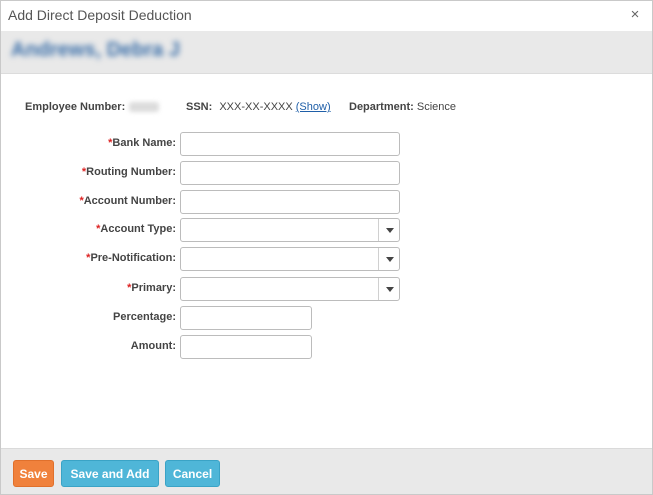 The height and width of the screenshot is (495, 653). What do you see at coordinates (199, 107) in the screenshot?
I see `ssn-label: SSN:` at bounding box center [199, 107].